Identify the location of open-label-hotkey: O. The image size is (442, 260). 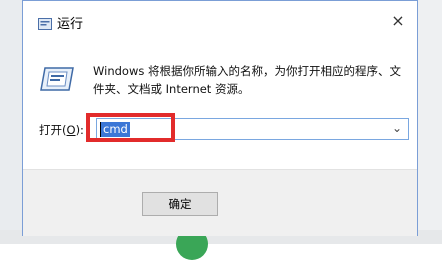
(71, 130).